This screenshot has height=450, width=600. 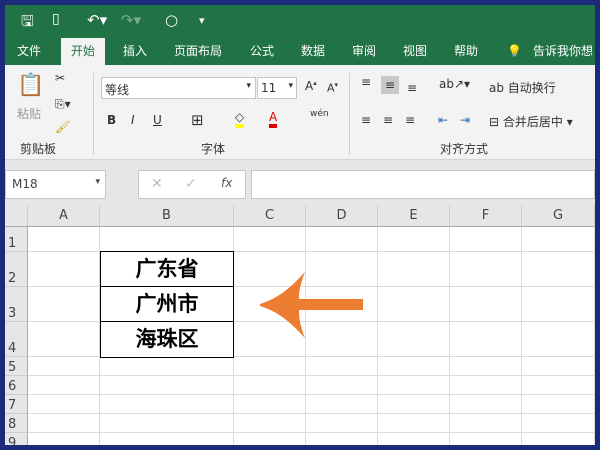 What do you see at coordinates (270, 216) in the screenshot?
I see `column-header: C` at bounding box center [270, 216].